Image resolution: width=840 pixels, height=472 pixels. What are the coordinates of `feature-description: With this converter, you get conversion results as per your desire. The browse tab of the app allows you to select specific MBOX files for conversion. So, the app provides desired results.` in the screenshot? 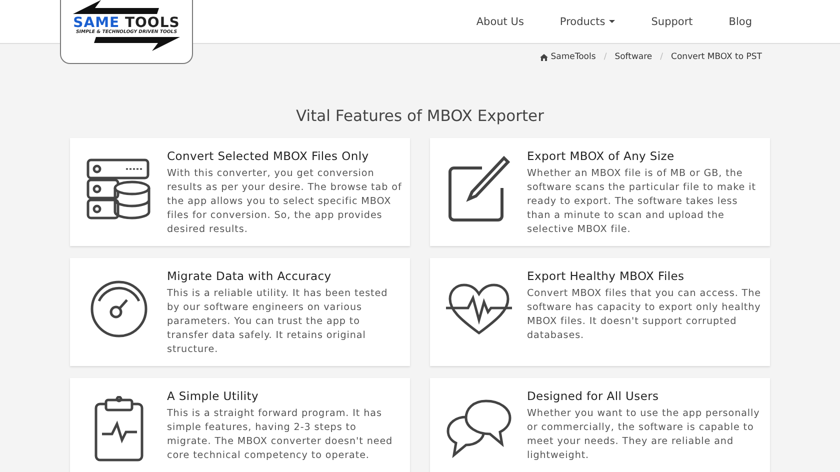 It's located at (284, 202).